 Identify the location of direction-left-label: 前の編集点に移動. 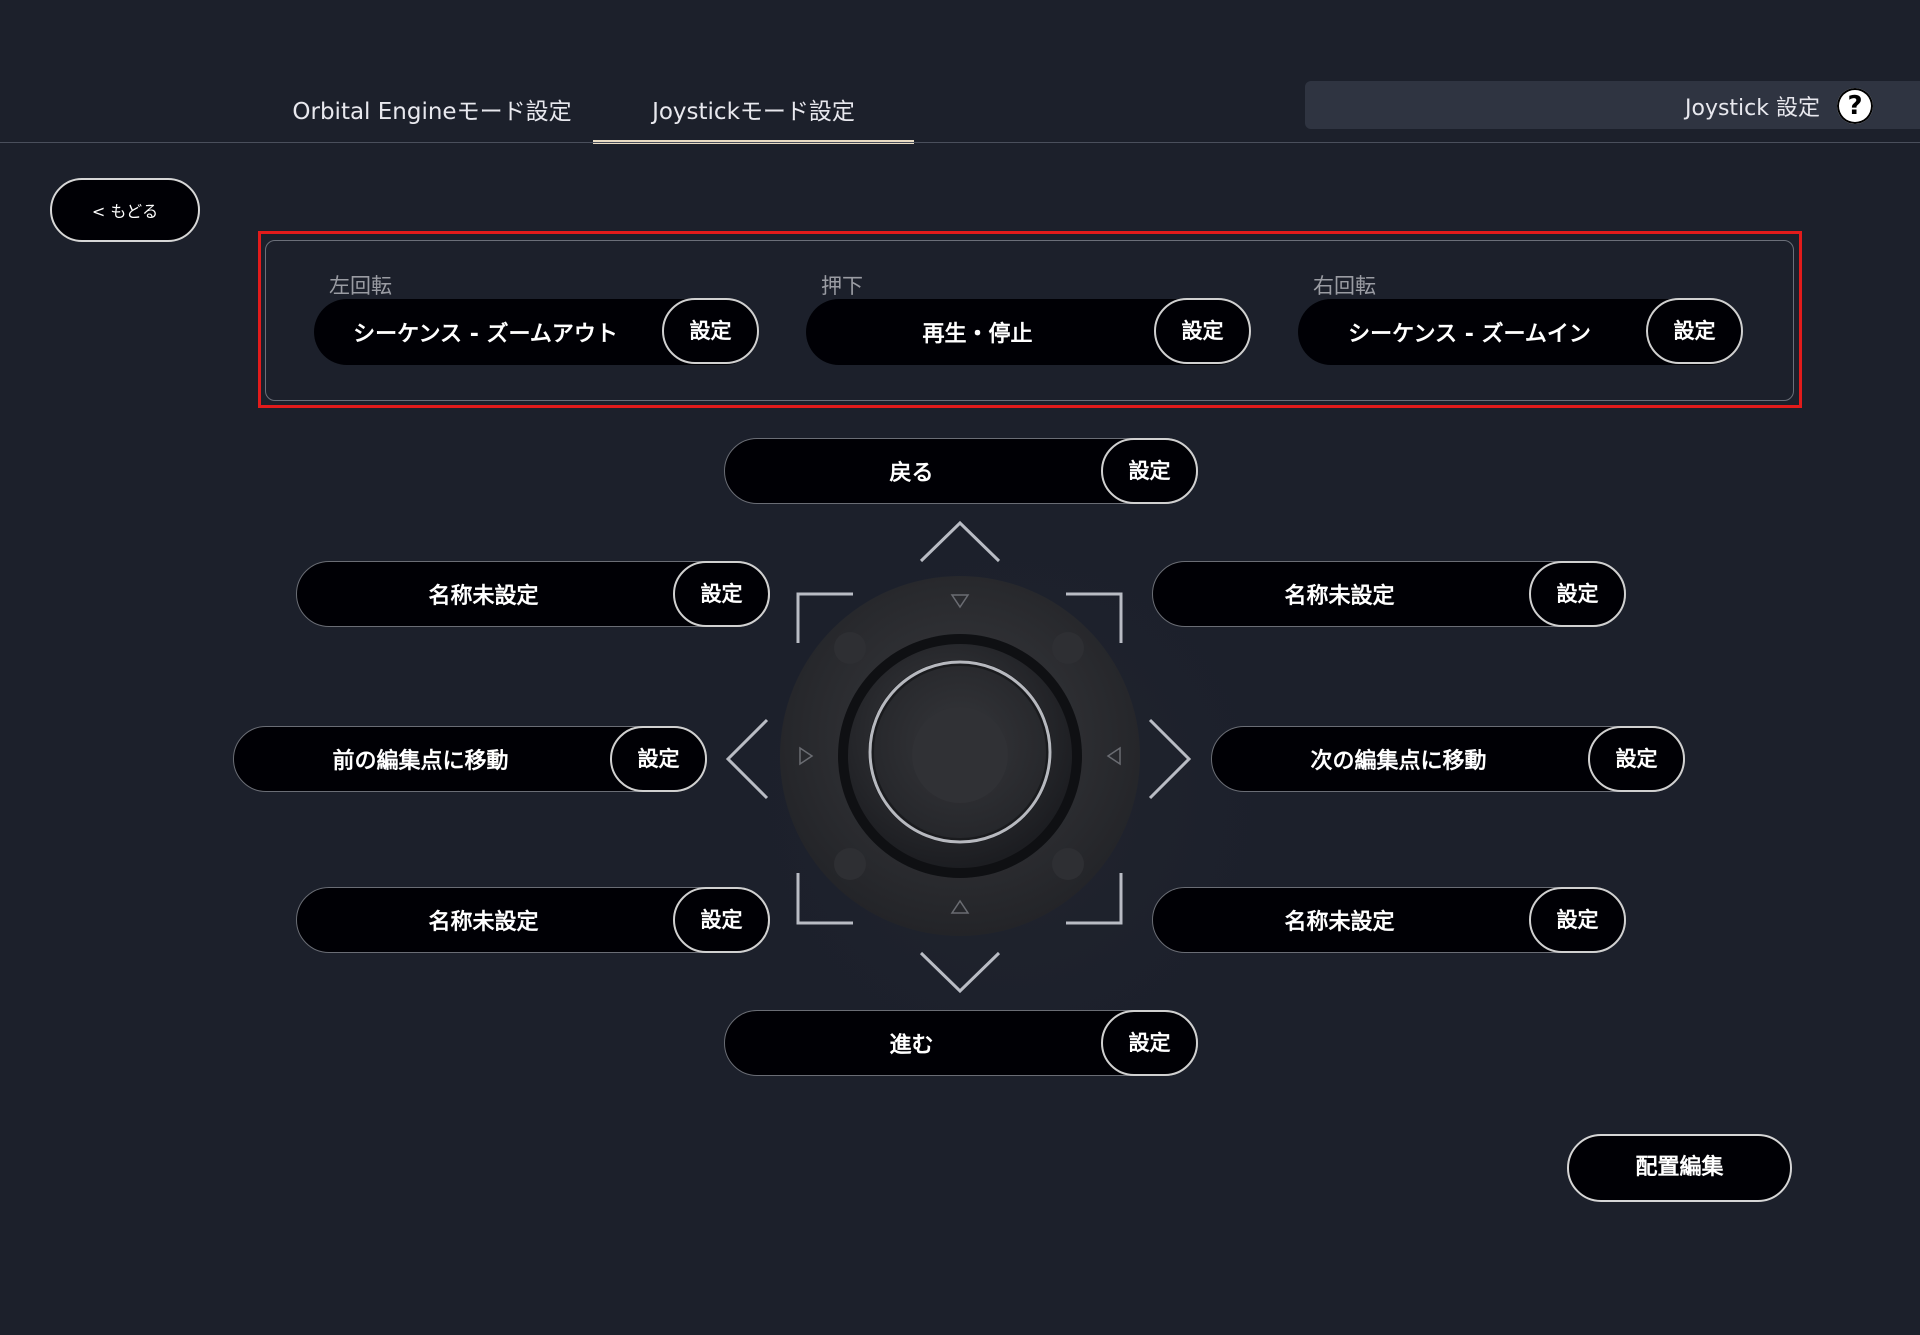
(420, 761).